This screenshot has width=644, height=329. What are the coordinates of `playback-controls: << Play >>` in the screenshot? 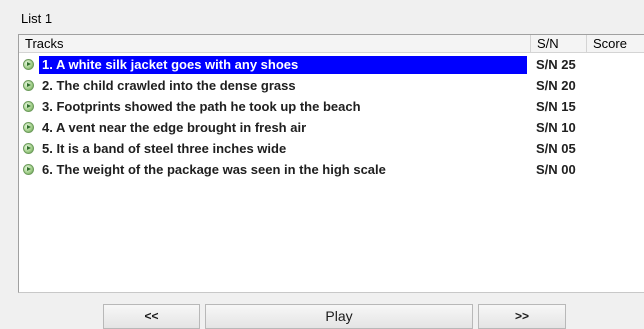 It's located at (322, 316).